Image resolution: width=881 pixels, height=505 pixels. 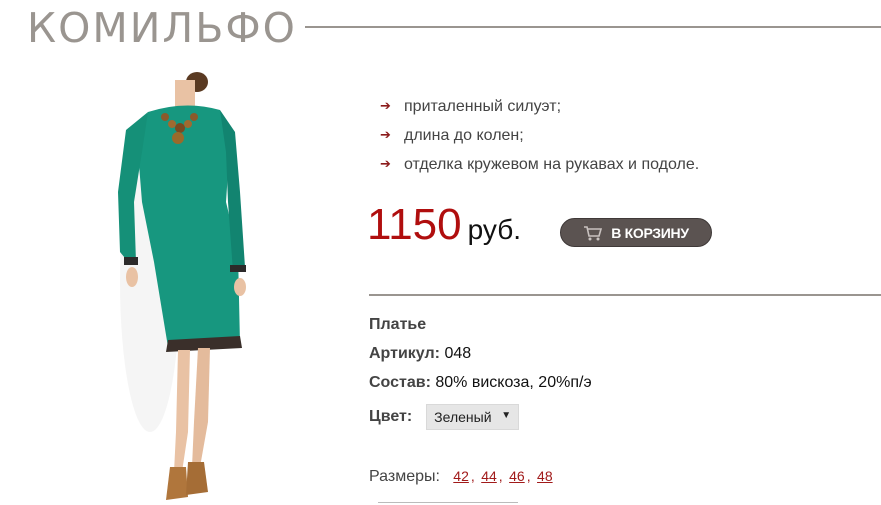 I want to click on sizes-label: Размеры:, so click(x=404, y=476).